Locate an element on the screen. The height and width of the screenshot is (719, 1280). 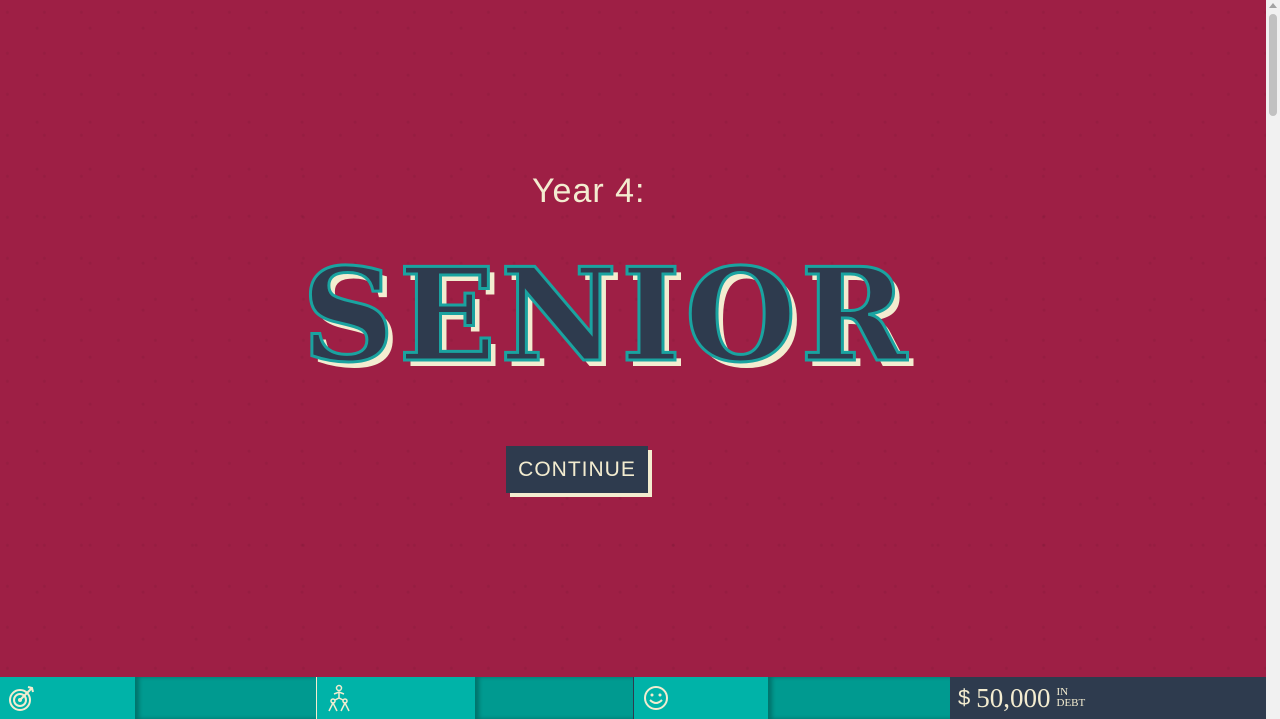
happiness-tab is located at coordinates (700, 698).